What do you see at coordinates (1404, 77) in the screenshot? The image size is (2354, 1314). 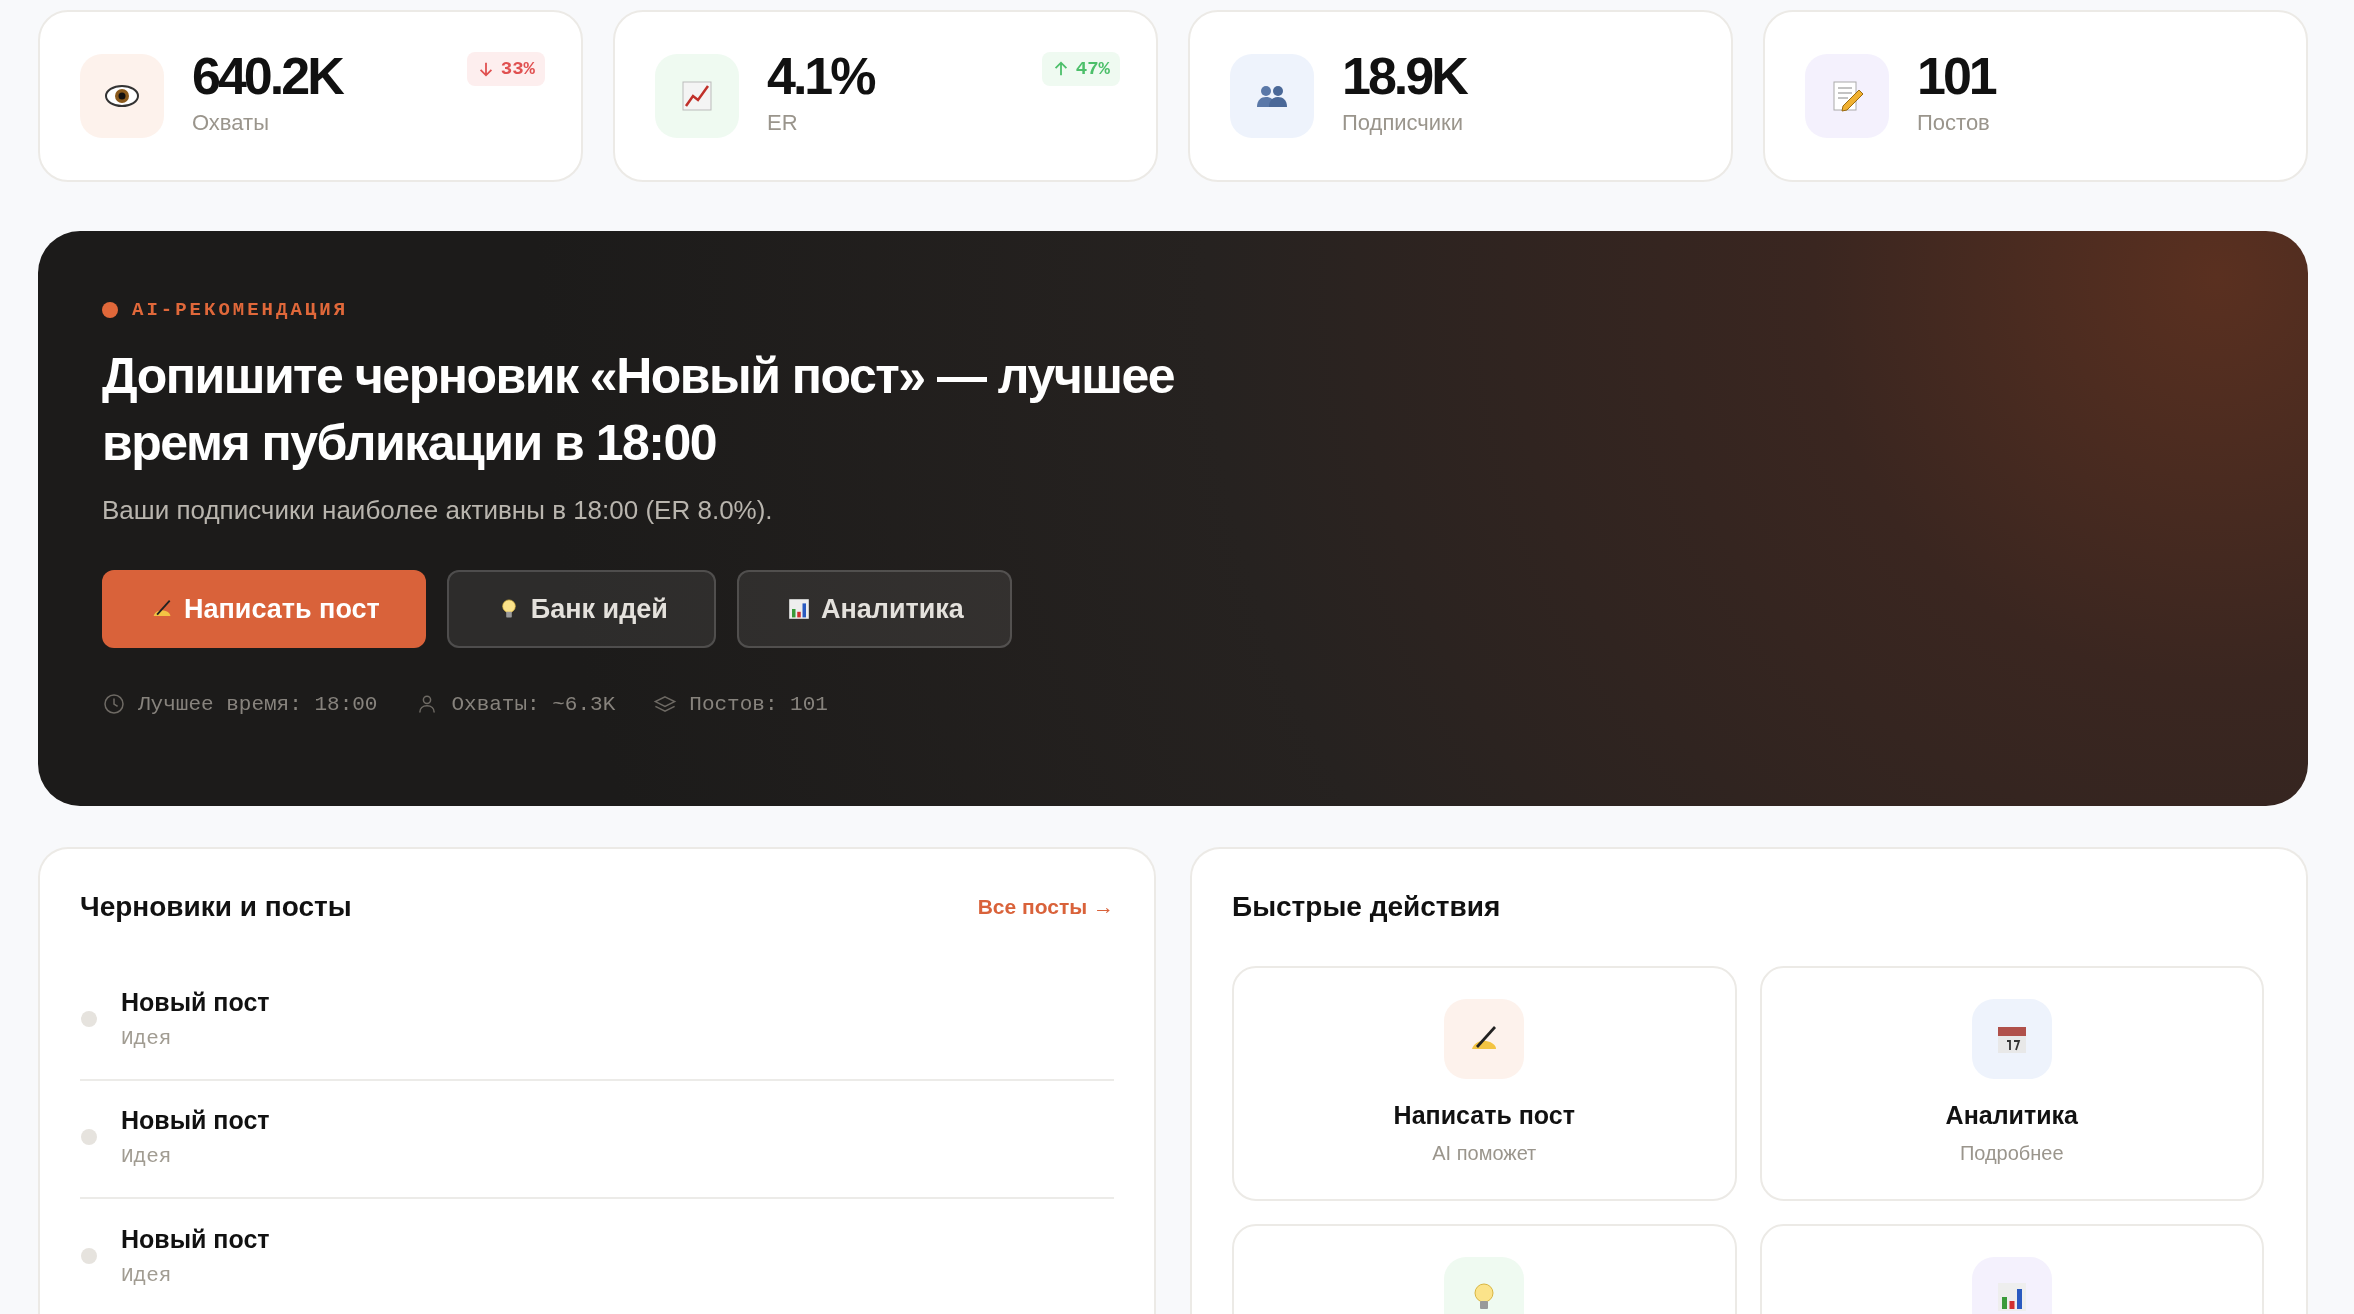 I see `stat-value: 18.9K` at bounding box center [1404, 77].